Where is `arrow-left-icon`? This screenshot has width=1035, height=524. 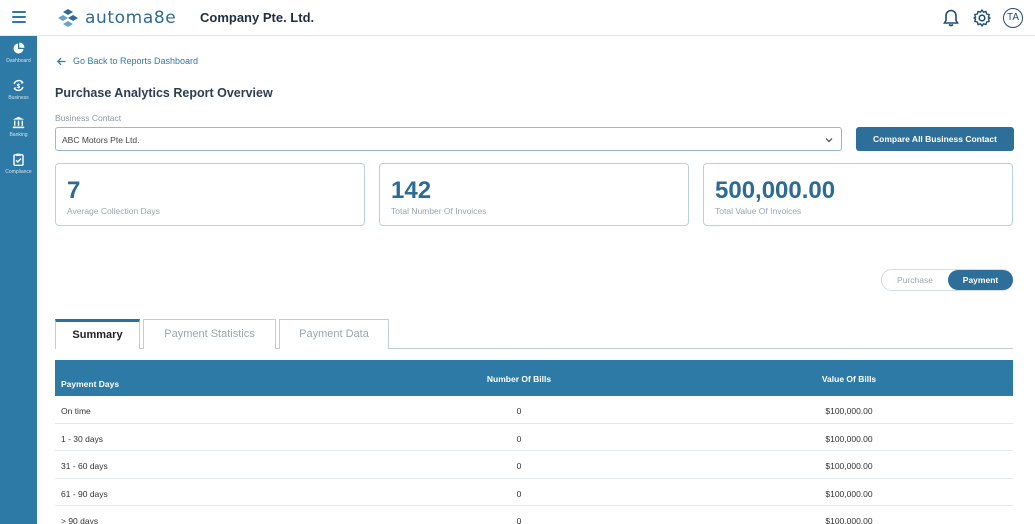
arrow-left-icon is located at coordinates (61, 61).